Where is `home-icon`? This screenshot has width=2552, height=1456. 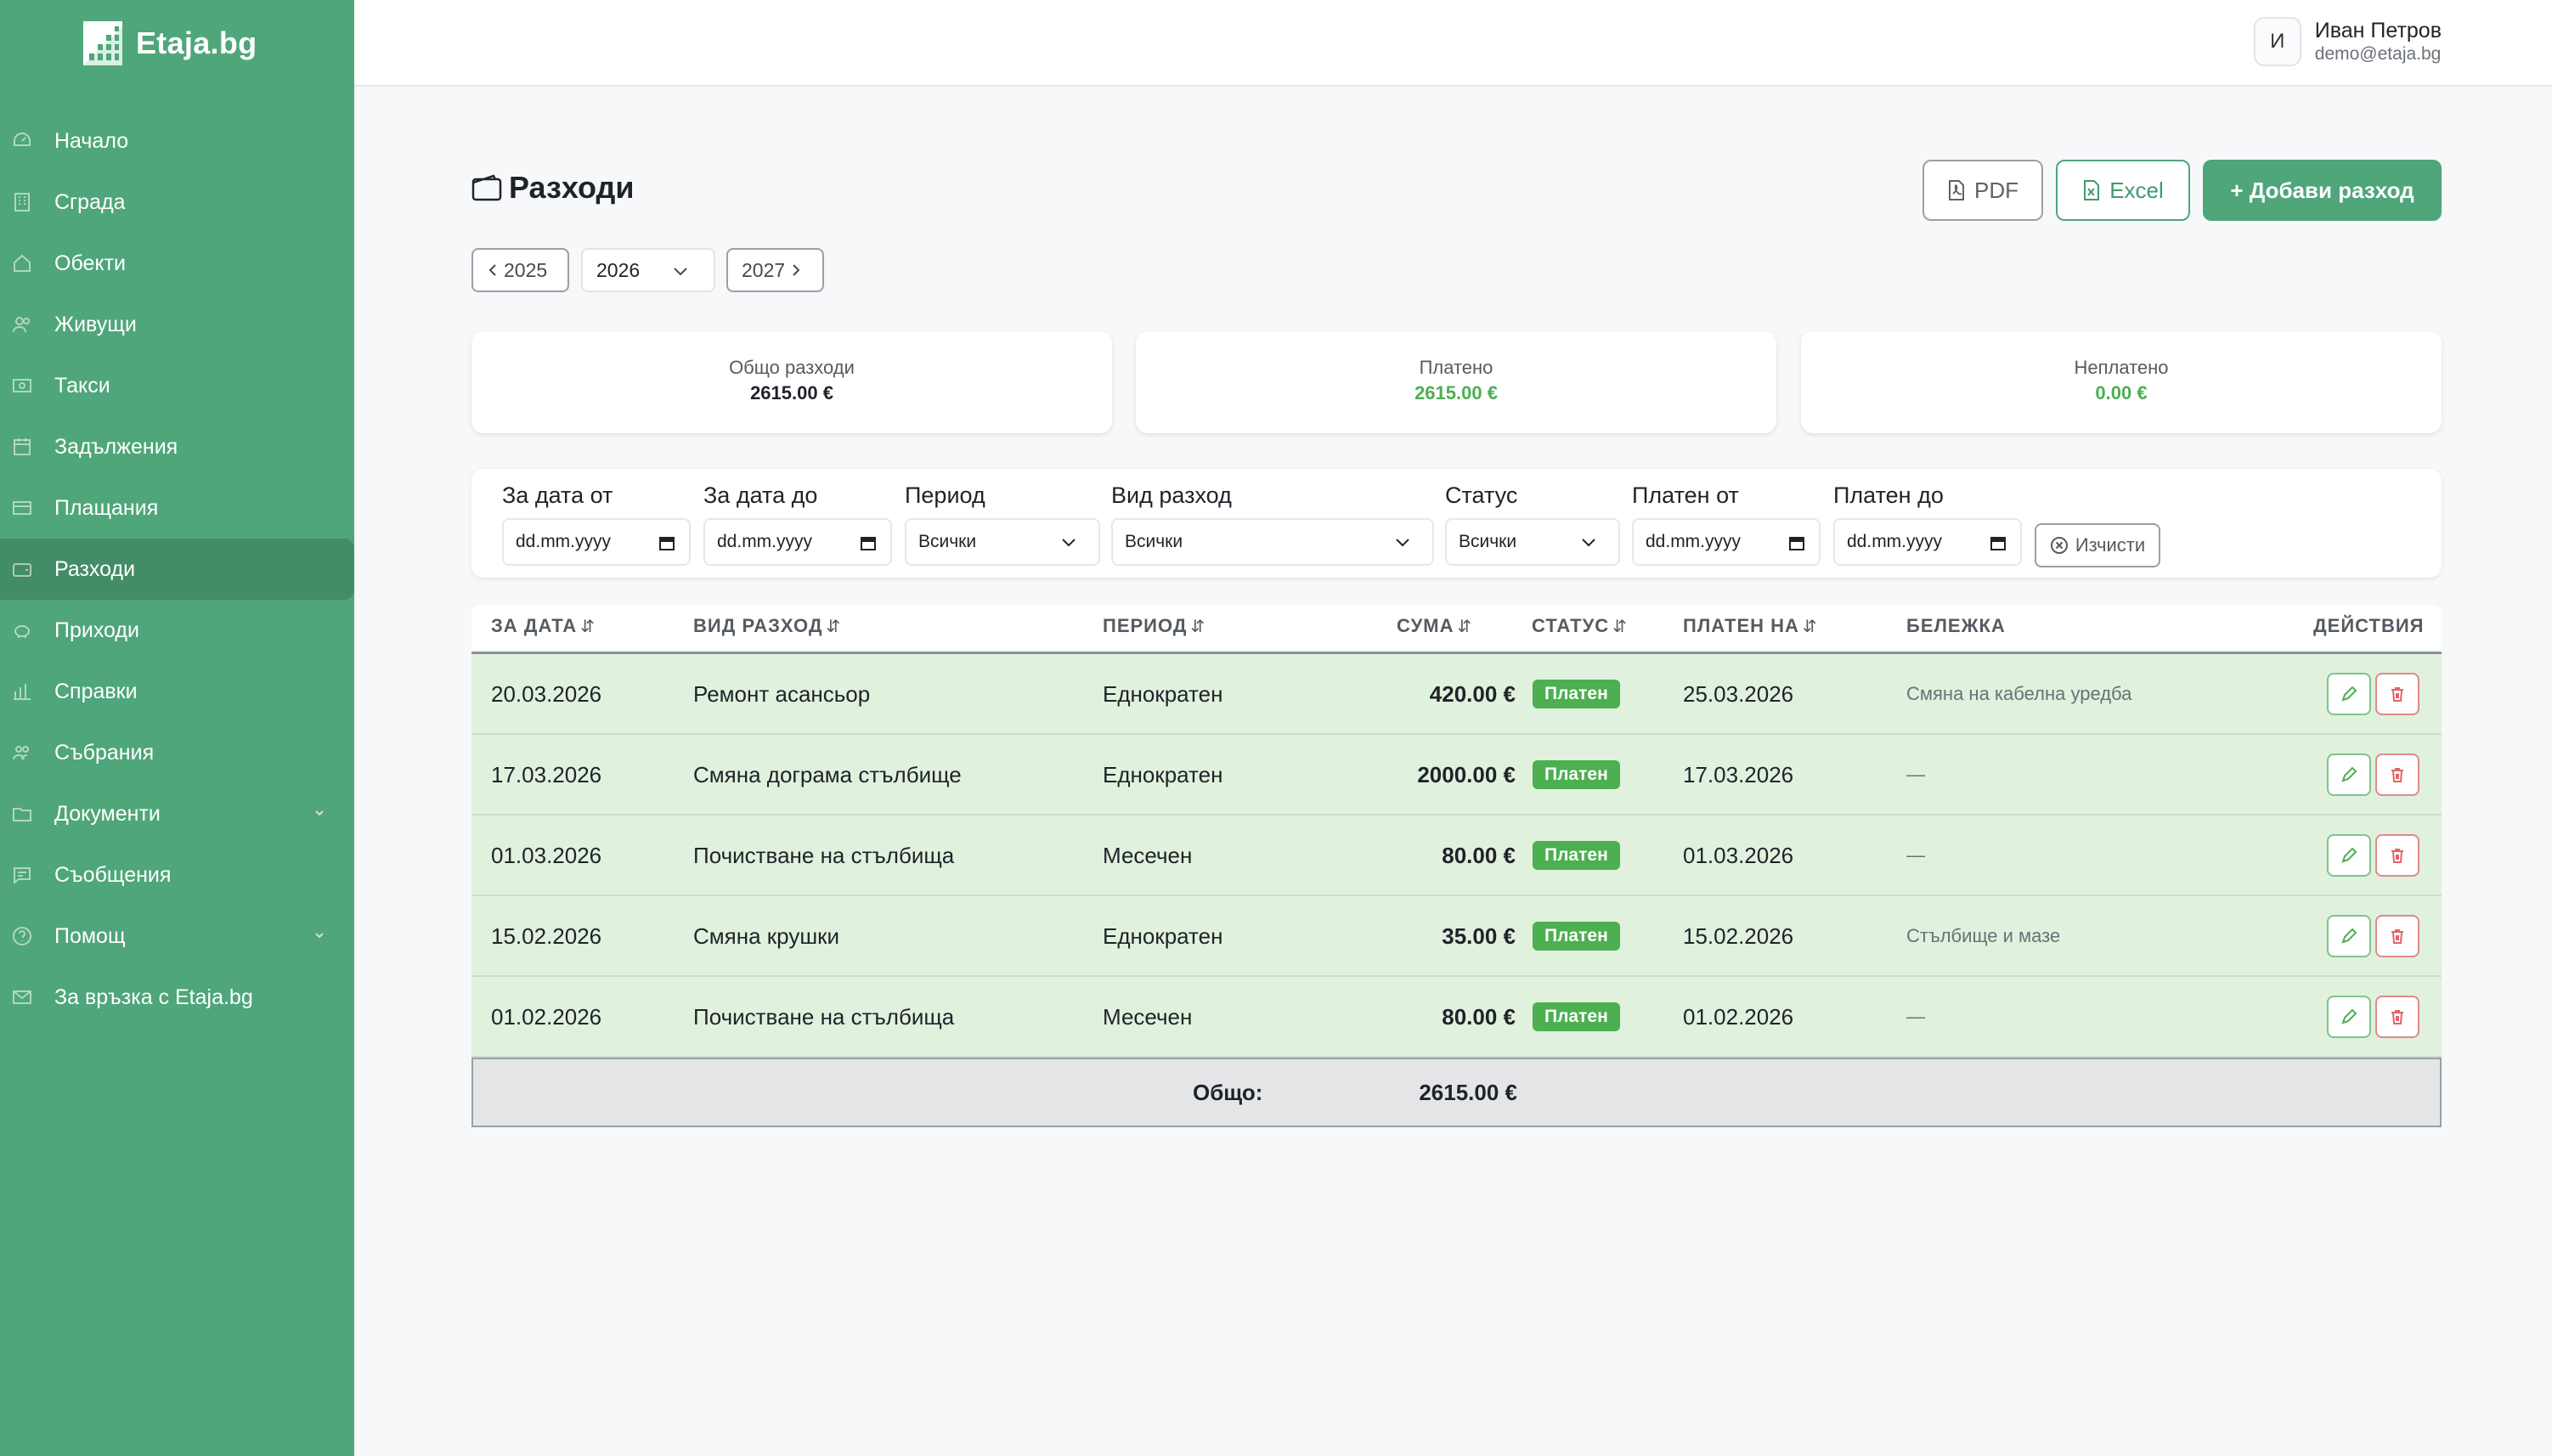
home-icon is located at coordinates (22, 263).